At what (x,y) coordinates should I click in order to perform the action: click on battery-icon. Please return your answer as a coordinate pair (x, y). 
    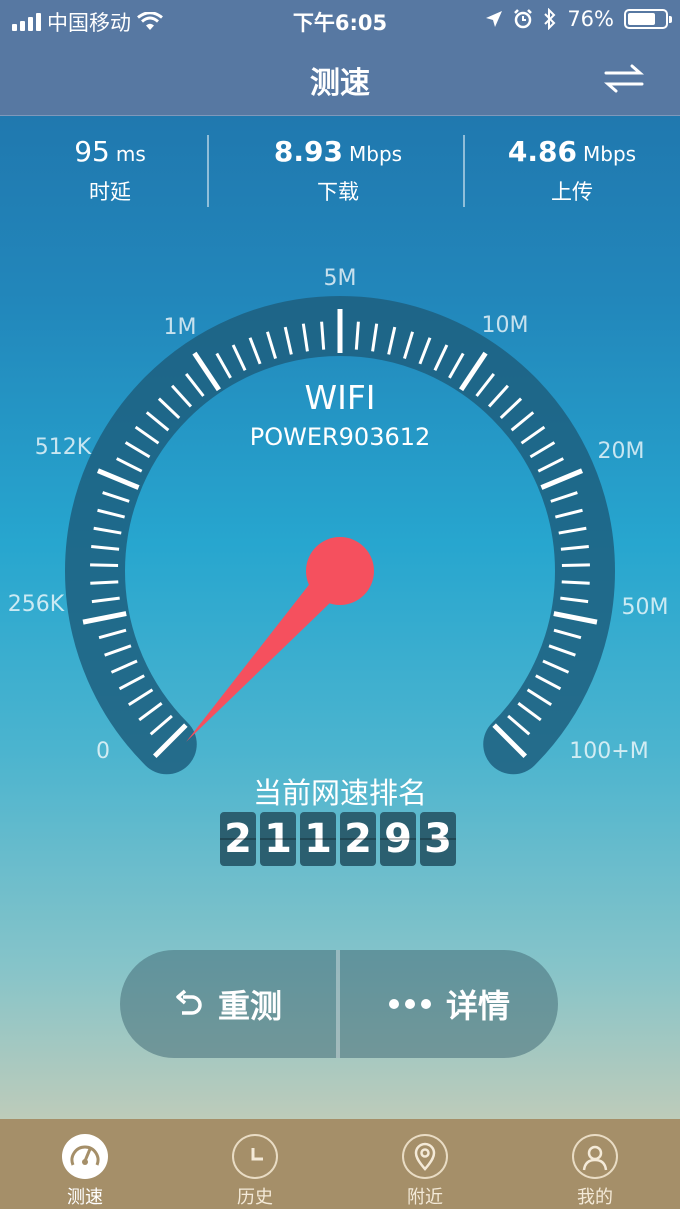
    Looking at the image, I should click on (648, 19).